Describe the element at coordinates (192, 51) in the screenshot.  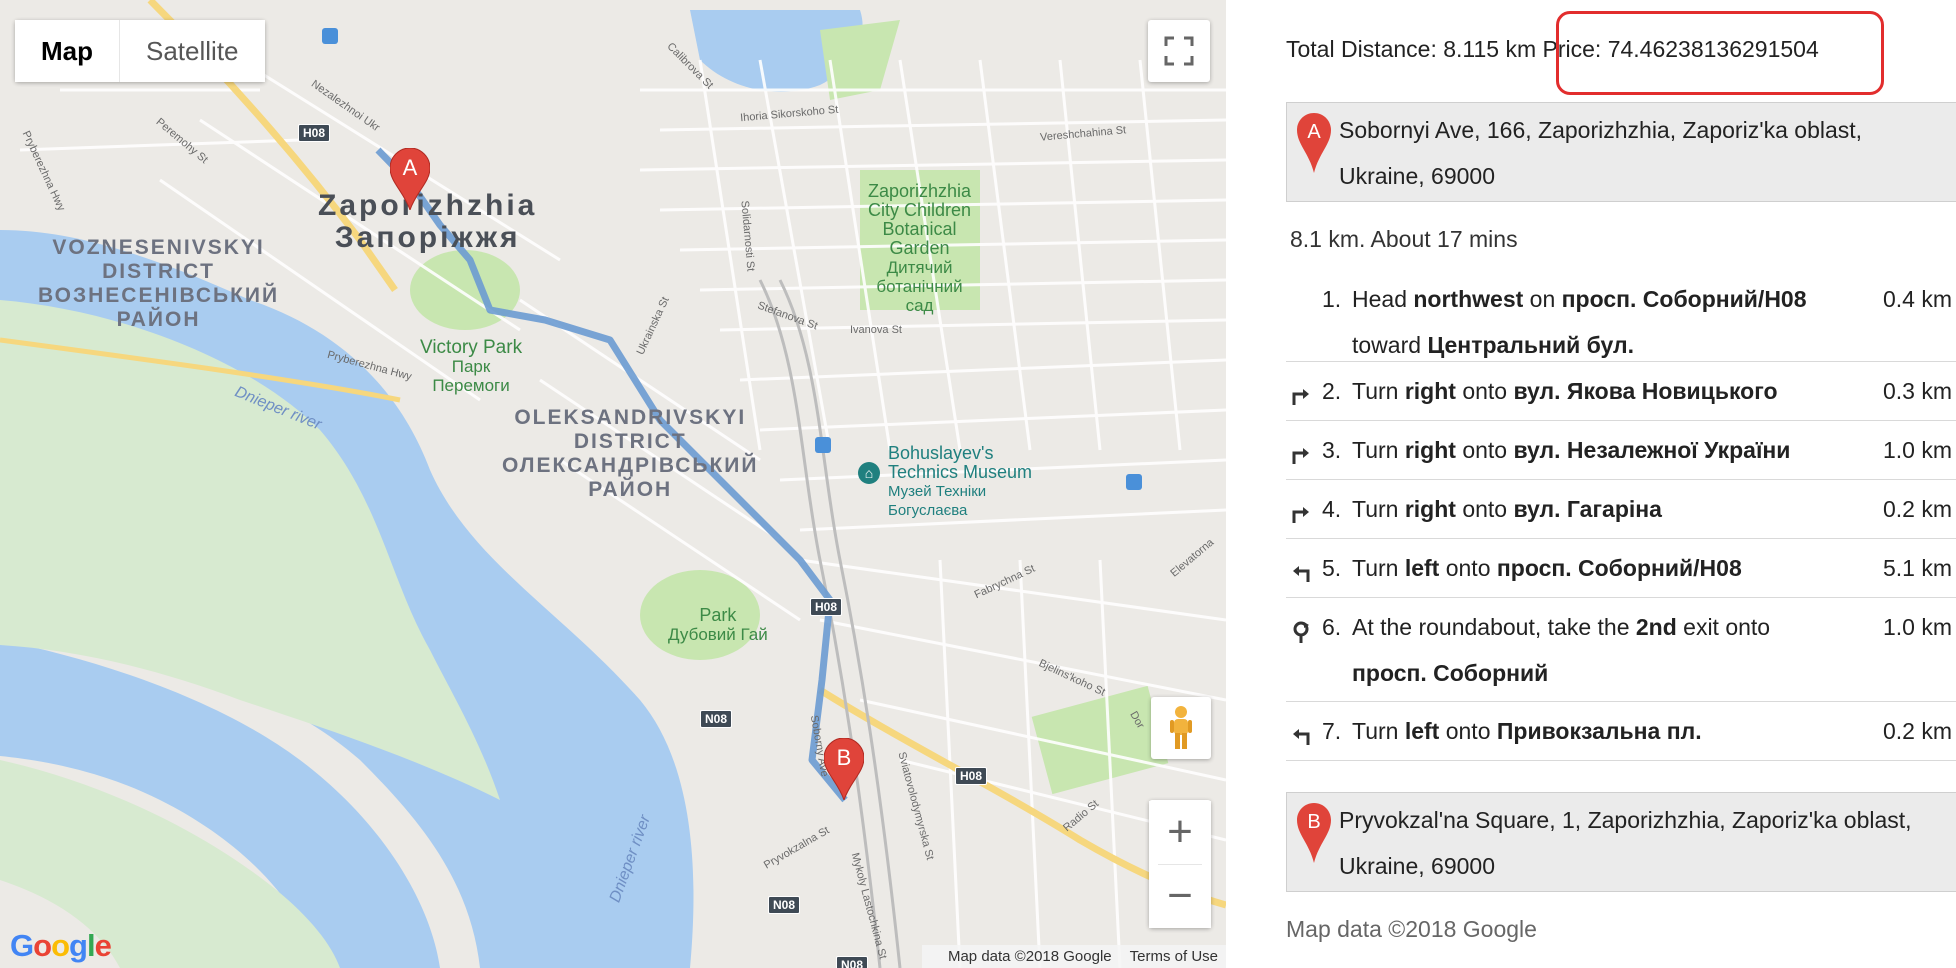
I see `map-type-satellite-button: Satellite` at that location.